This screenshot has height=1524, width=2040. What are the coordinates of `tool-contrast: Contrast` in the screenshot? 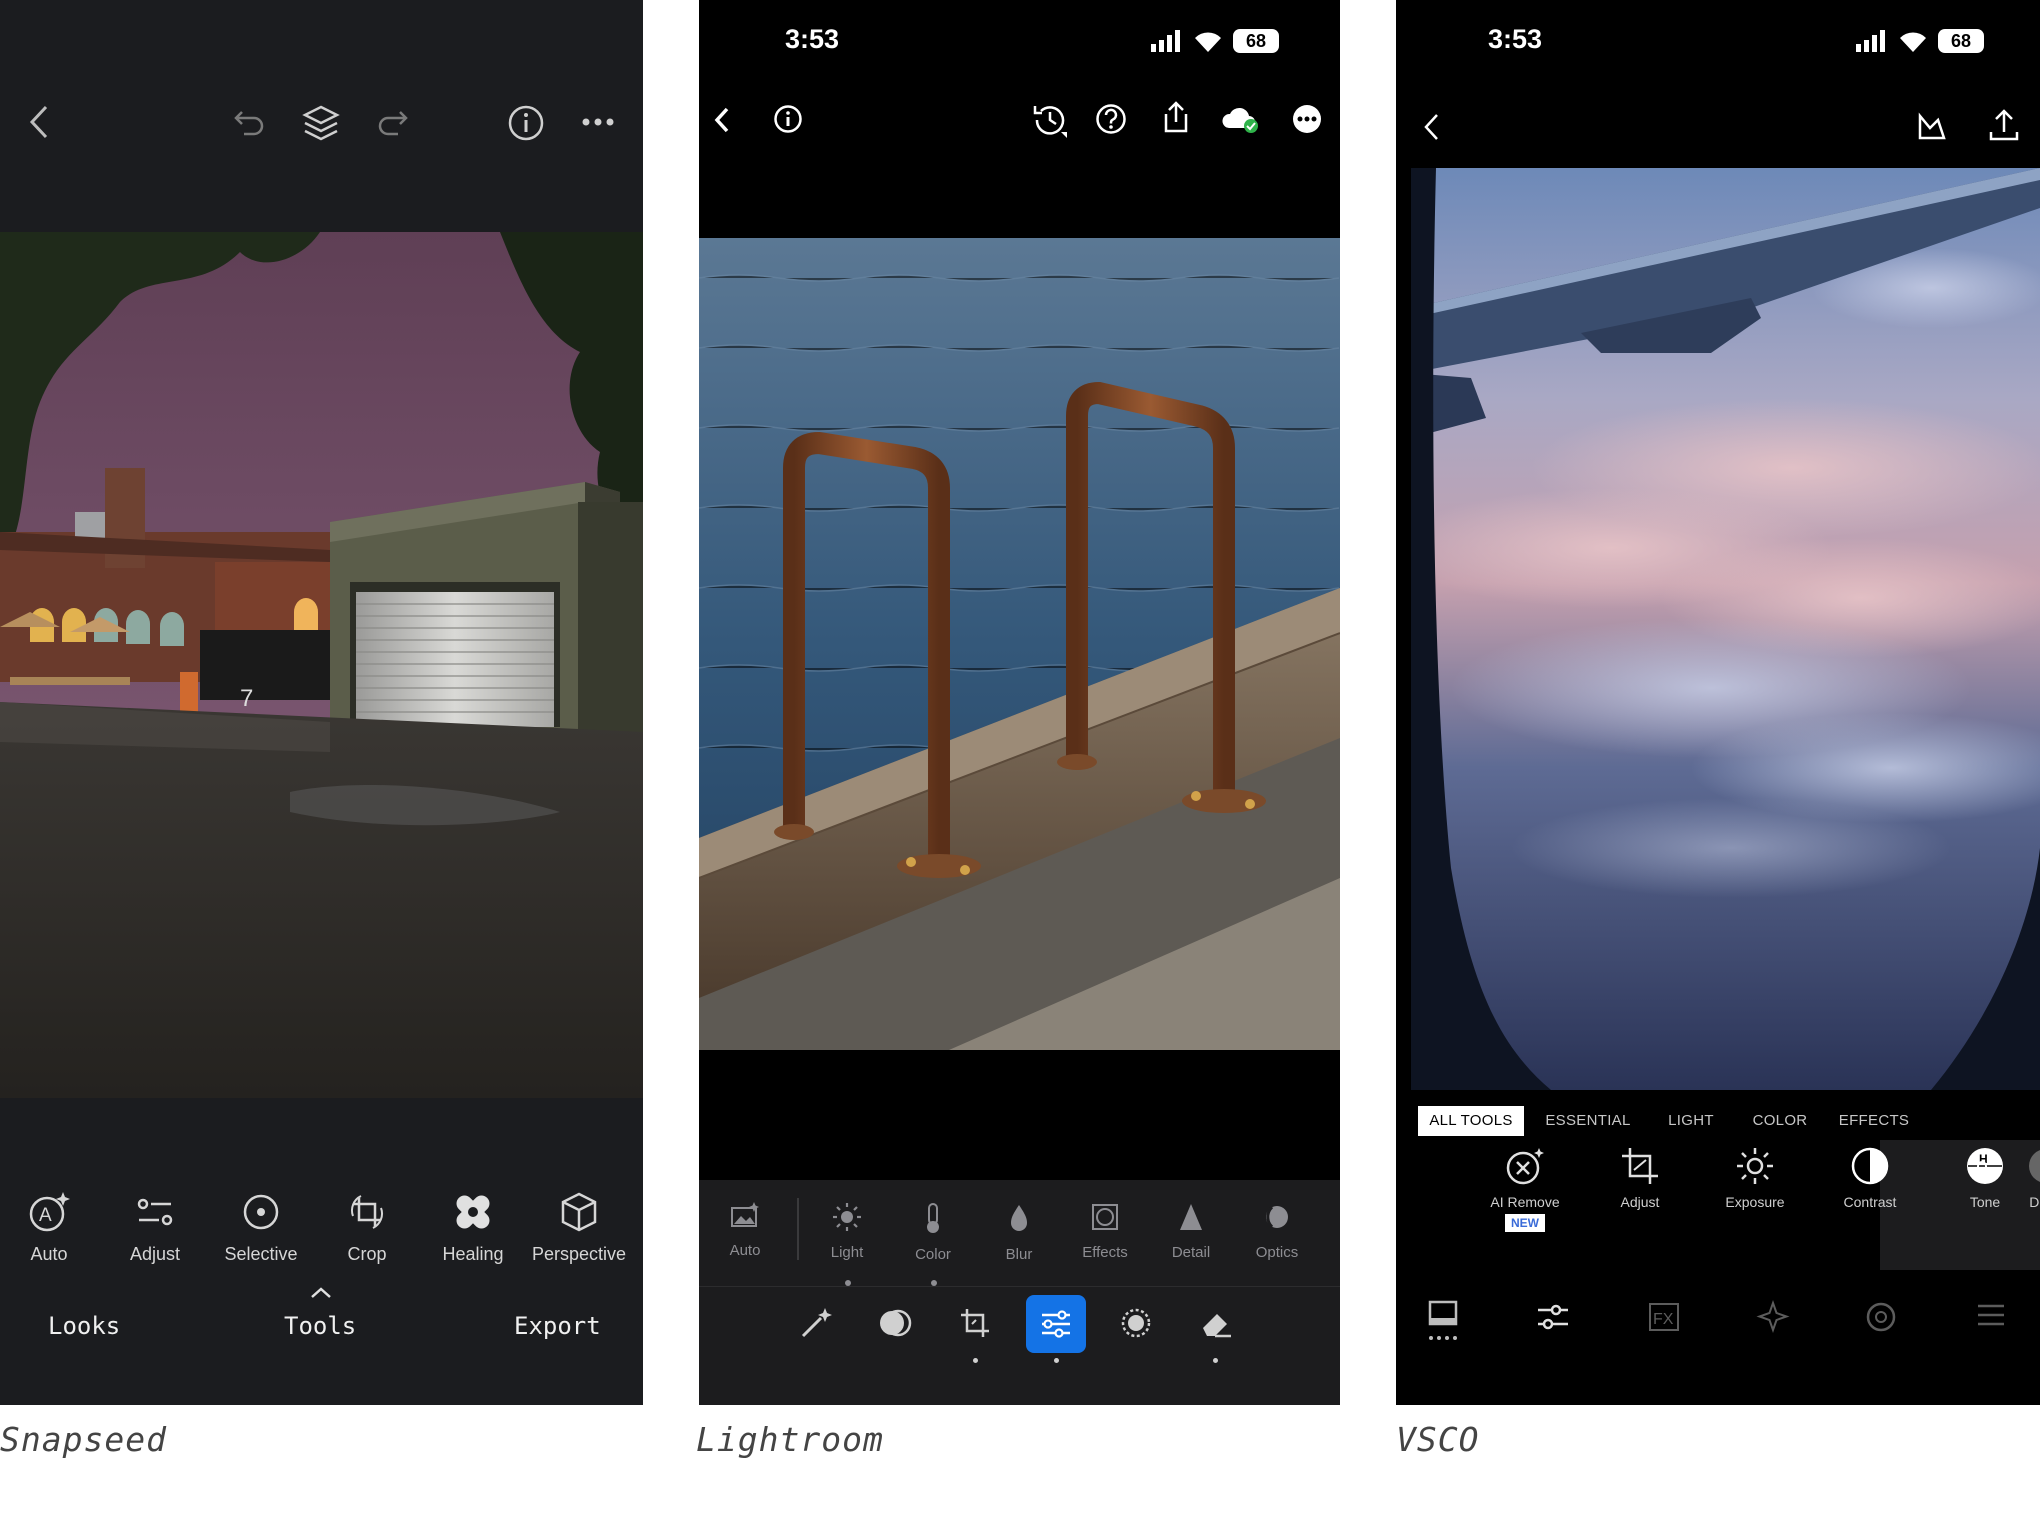 It's located at (1870, 1178).